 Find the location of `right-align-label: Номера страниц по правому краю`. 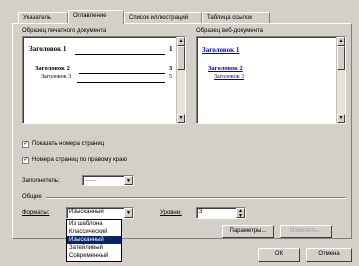

right-align-label: Номера страниц по правому краю is located at coordinates (79, 160).